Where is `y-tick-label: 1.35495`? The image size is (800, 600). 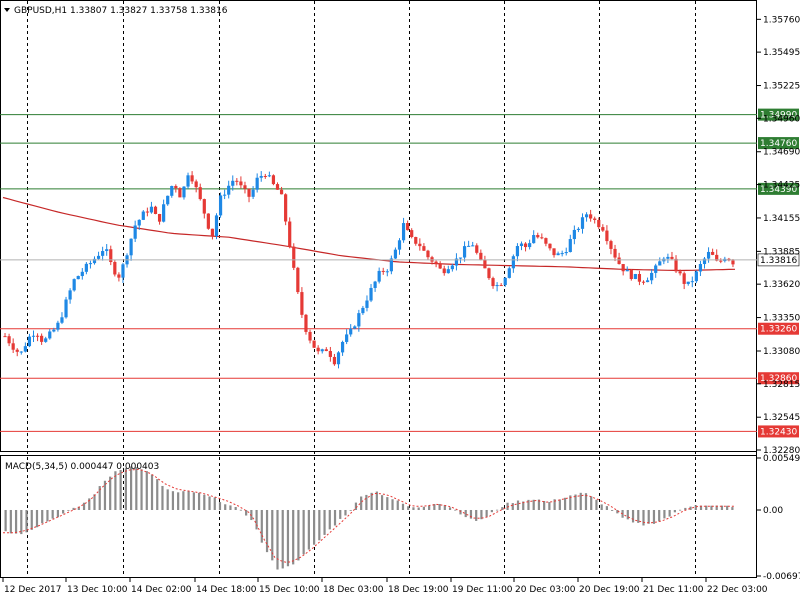
y-tick-label: 1.35495 is located at coordinates (781, 53).